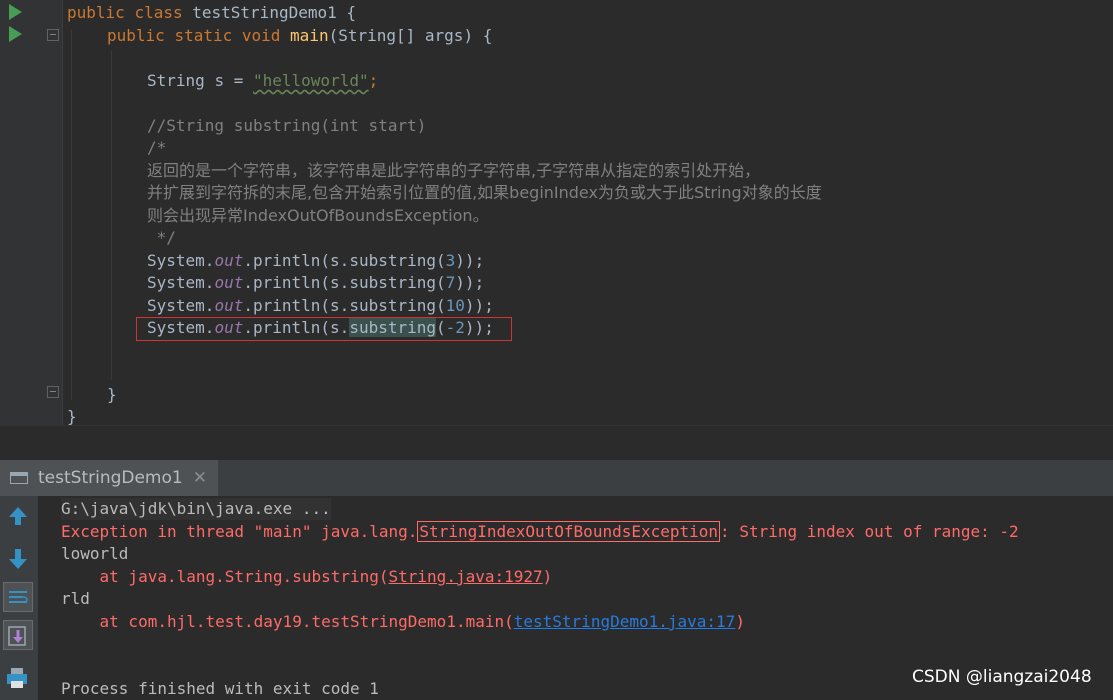  What do you see at coordinates (219, 80) in the screenshot?
I see `variable: s` at bounding box center [219, 80].